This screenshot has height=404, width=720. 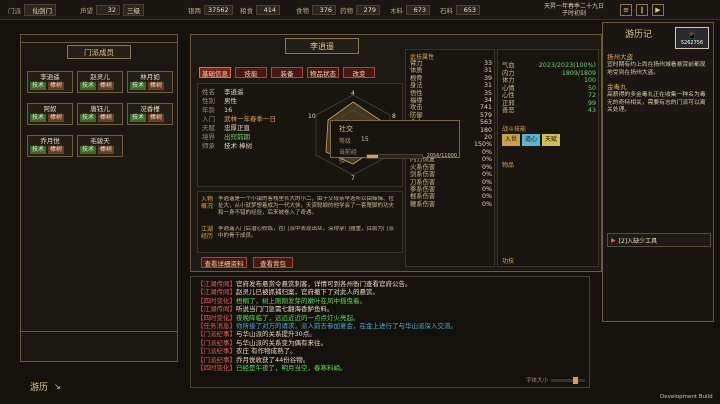 What do you see at coordinates (658, 10) in the screenshot?
I see `play-icon: ▶` at bounding box center [658, 10].